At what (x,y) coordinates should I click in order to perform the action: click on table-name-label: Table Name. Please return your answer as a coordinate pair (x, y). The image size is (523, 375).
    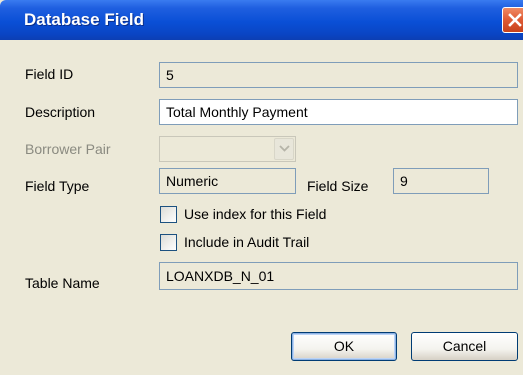
    Looking at the image, I should click on (62, 283).